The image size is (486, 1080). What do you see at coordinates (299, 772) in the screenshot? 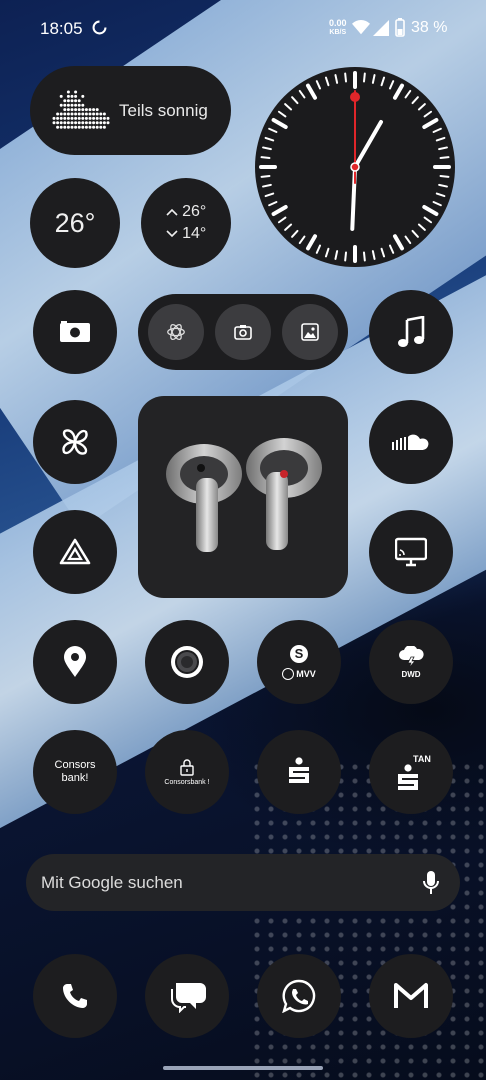
I see `sparkasse-app-icon` at bounding box center [299, 772].